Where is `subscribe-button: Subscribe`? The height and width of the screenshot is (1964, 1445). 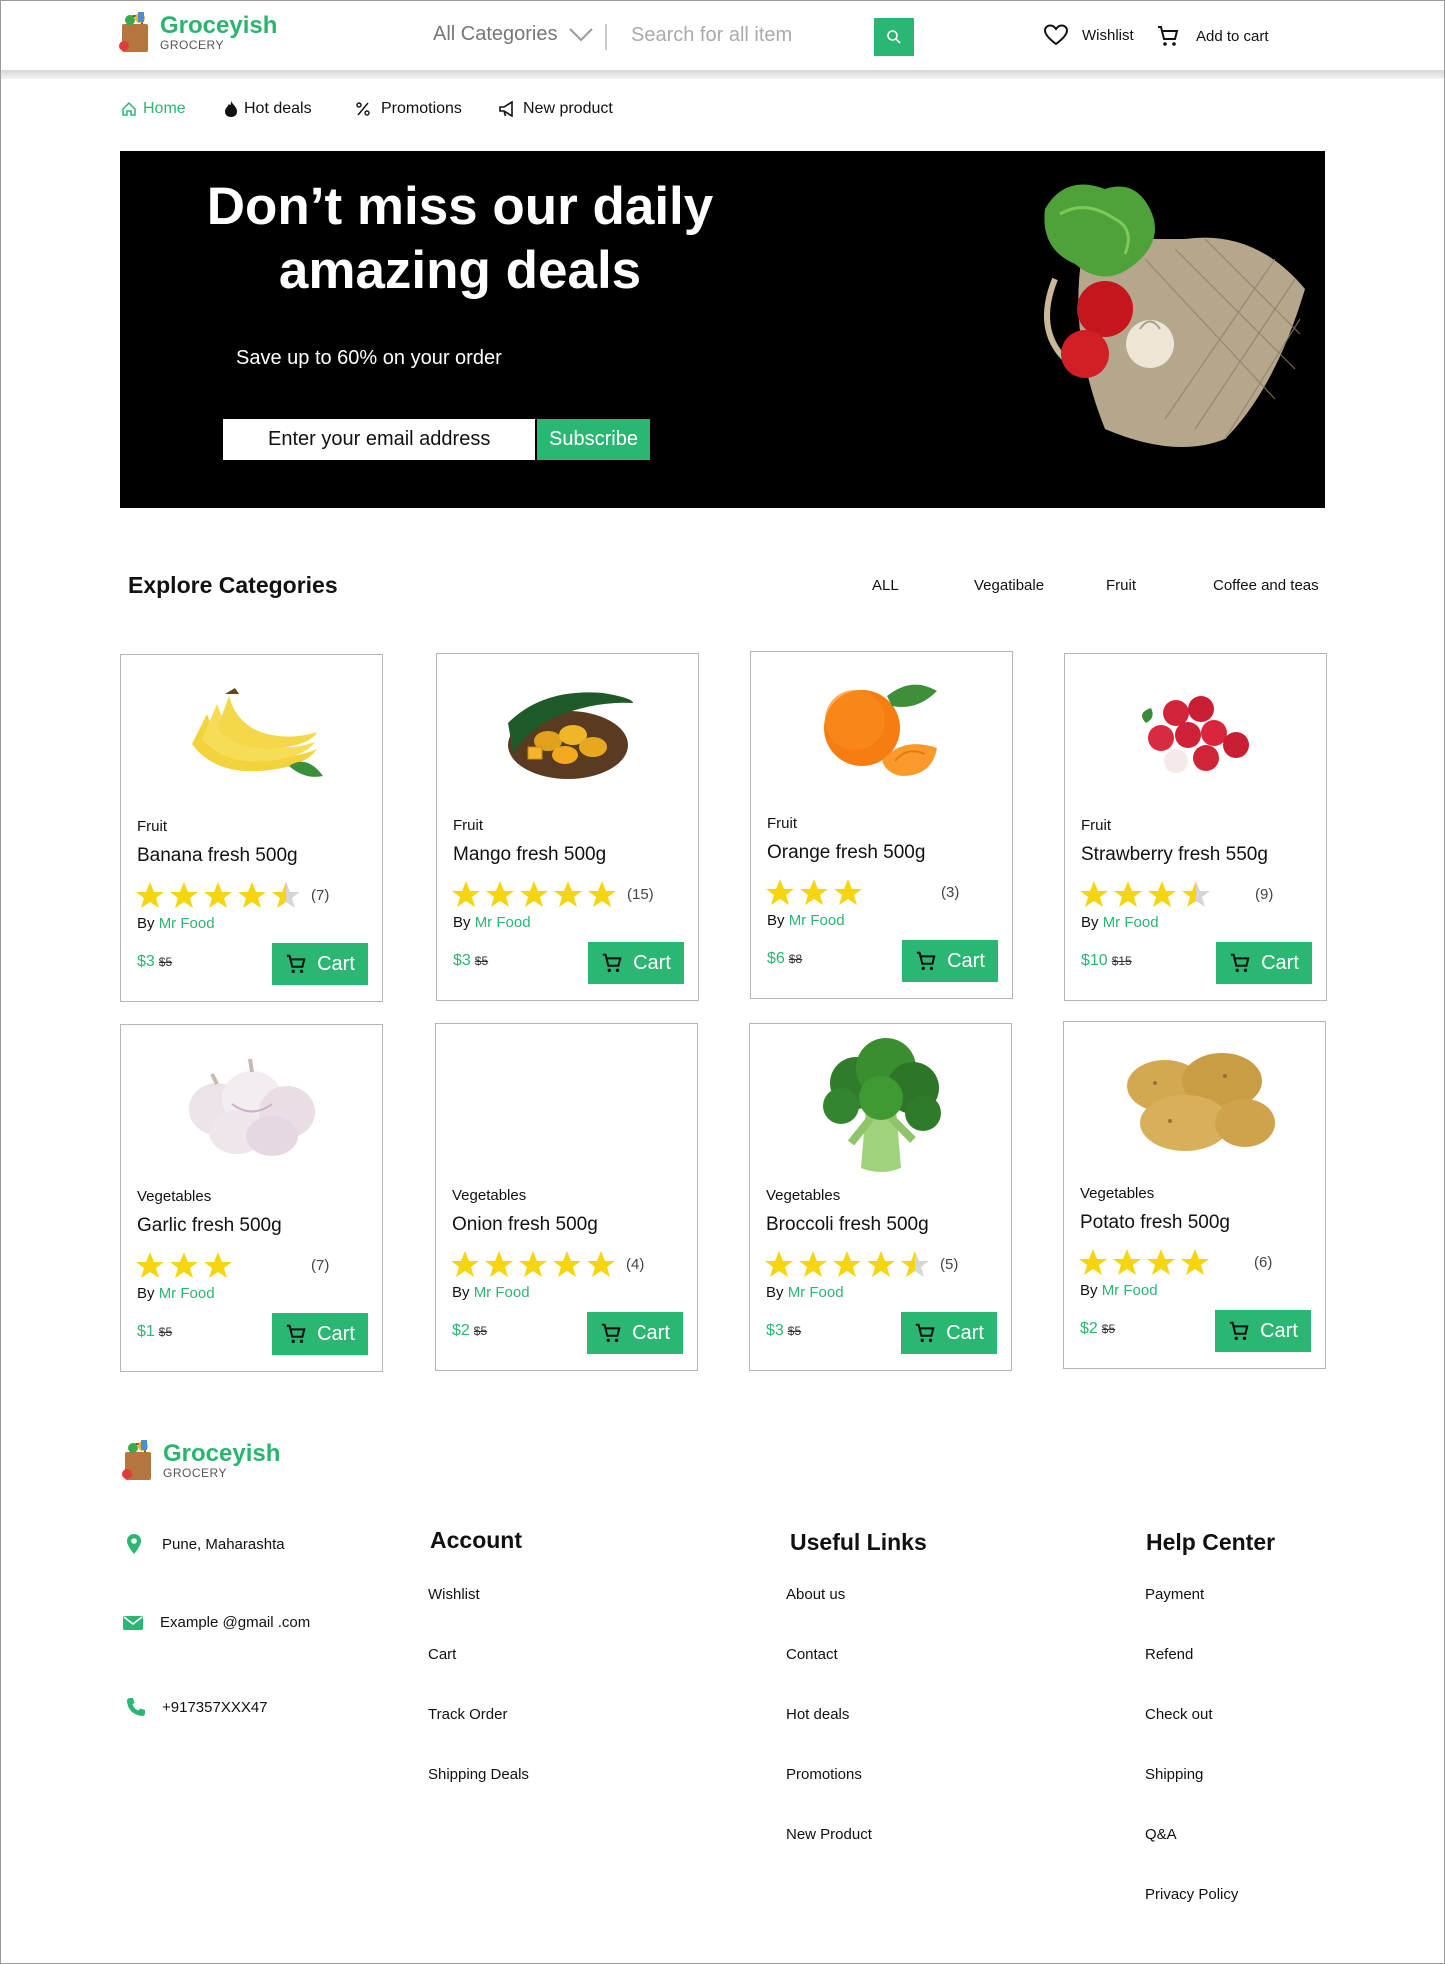 subscribe-button: Subscribe is located at coordinates (593, 439).